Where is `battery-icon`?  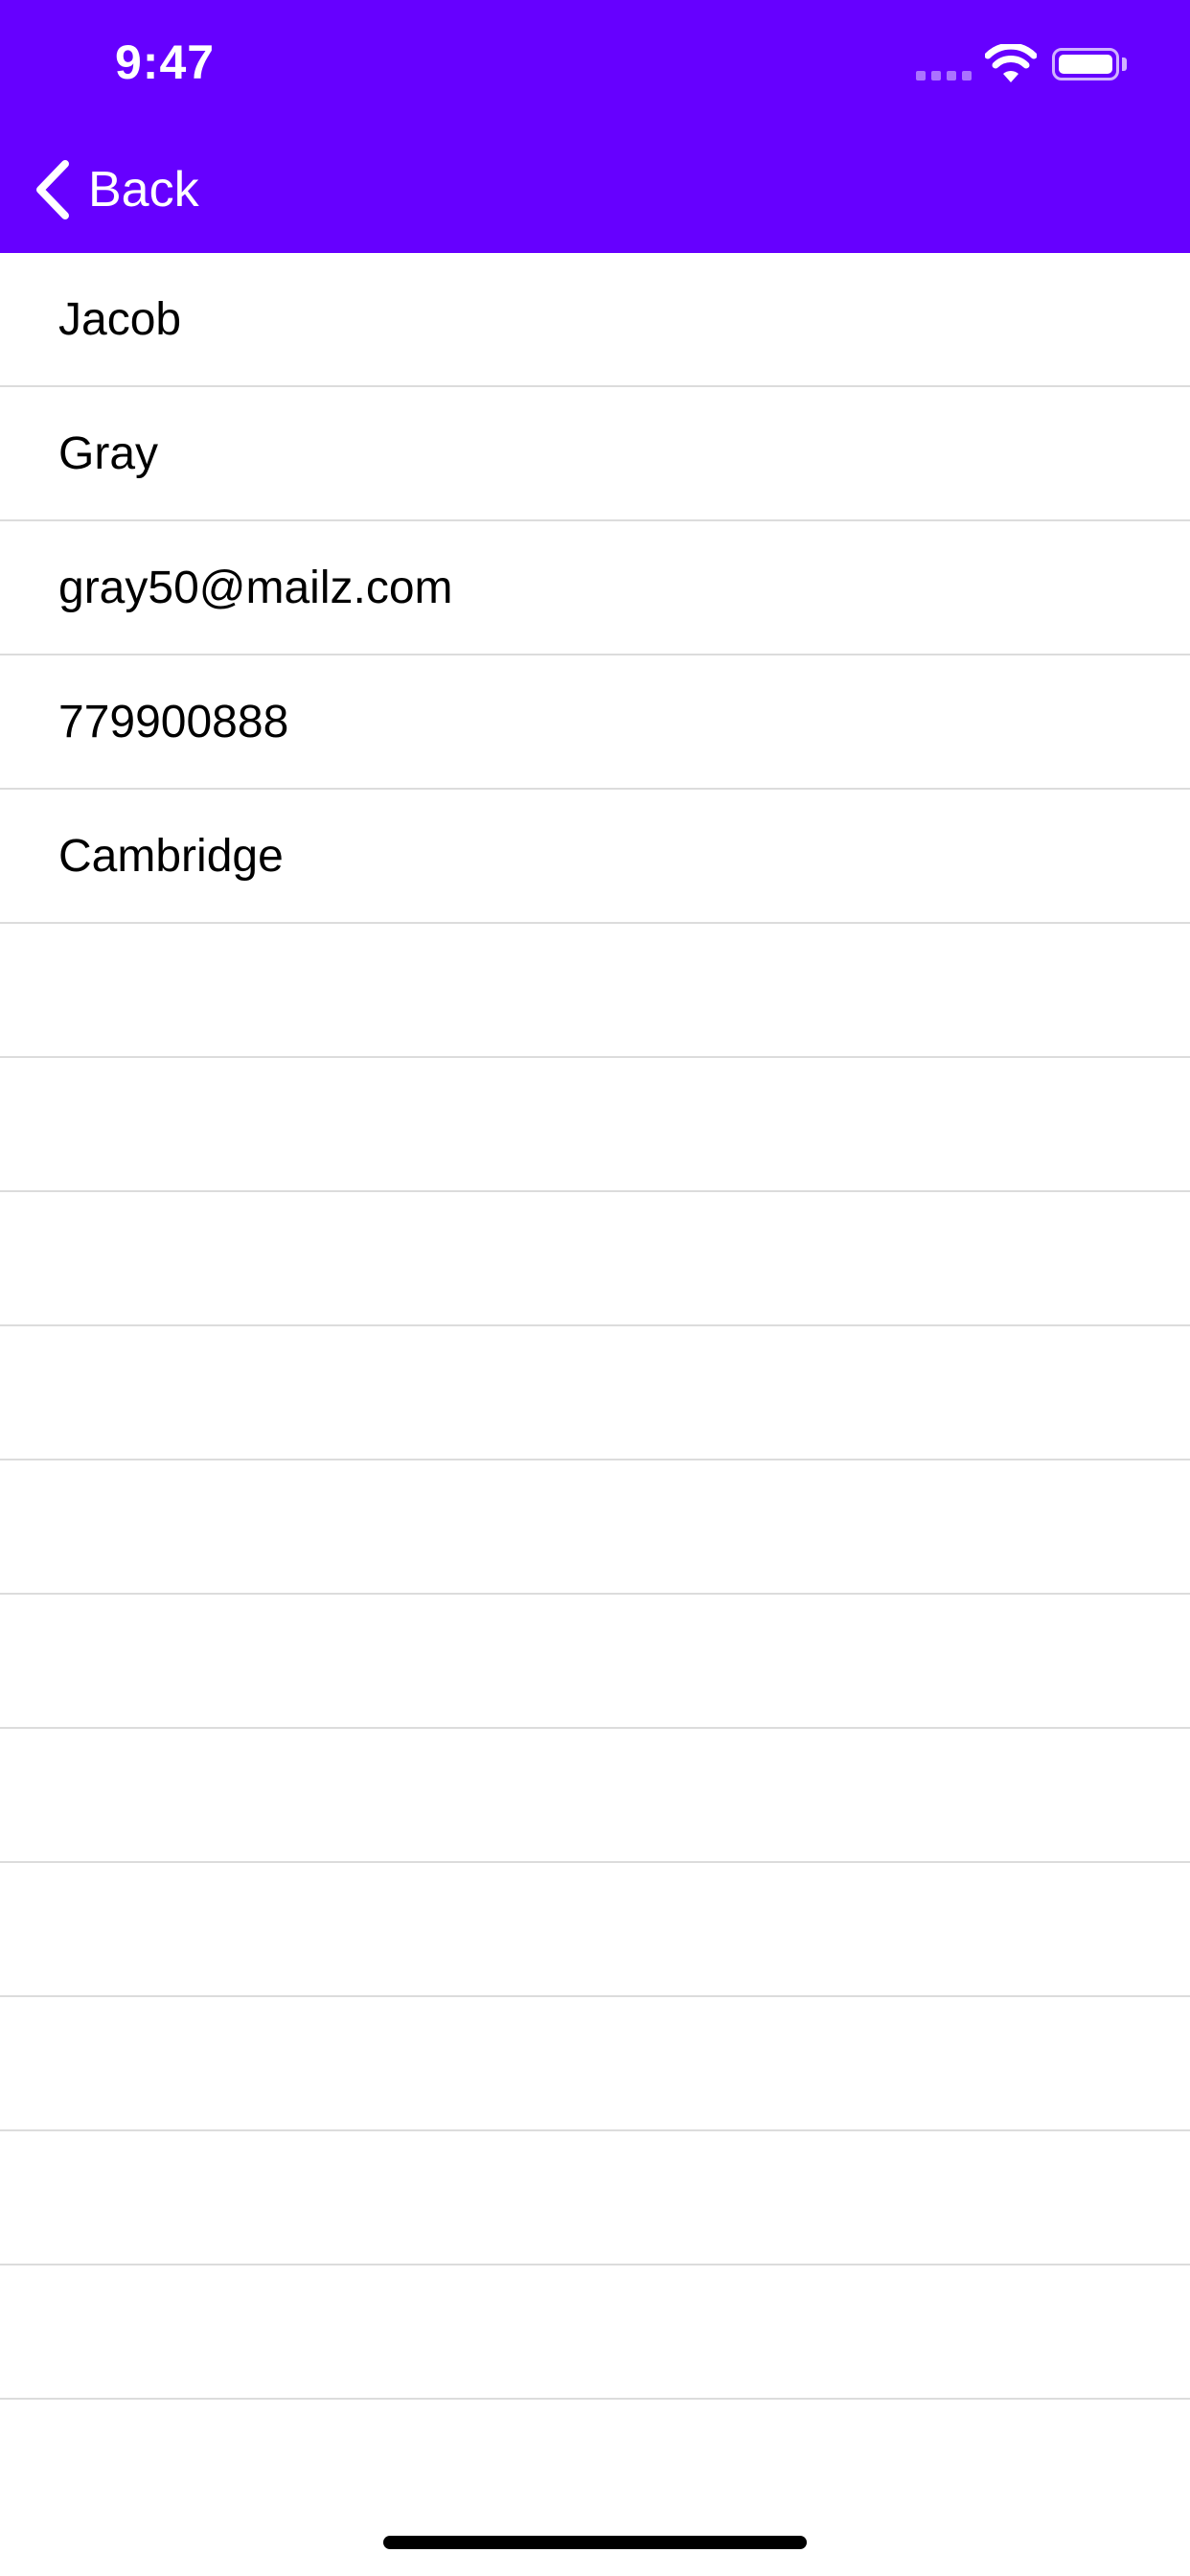
battery-icon is located at coordinates (1085, 64).